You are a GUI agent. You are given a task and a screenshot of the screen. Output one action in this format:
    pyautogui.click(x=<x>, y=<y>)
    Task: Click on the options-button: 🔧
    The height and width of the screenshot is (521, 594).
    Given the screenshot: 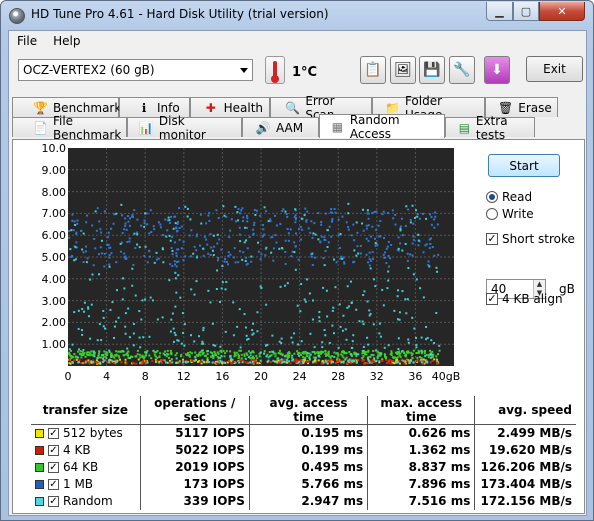 What is the action you would take?
    pyautogui.click(x=462, y=70)
    